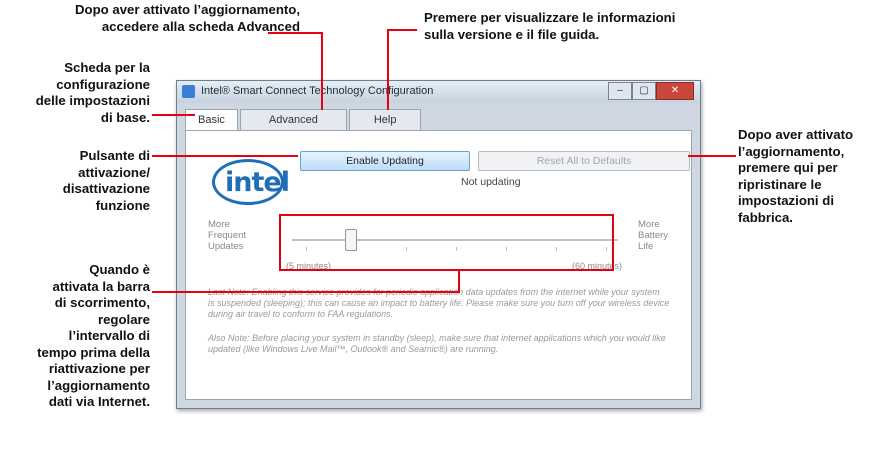  Describe the element at coordinates (675, 91) in the screenshot. I see `close-button: ✕` at that location.